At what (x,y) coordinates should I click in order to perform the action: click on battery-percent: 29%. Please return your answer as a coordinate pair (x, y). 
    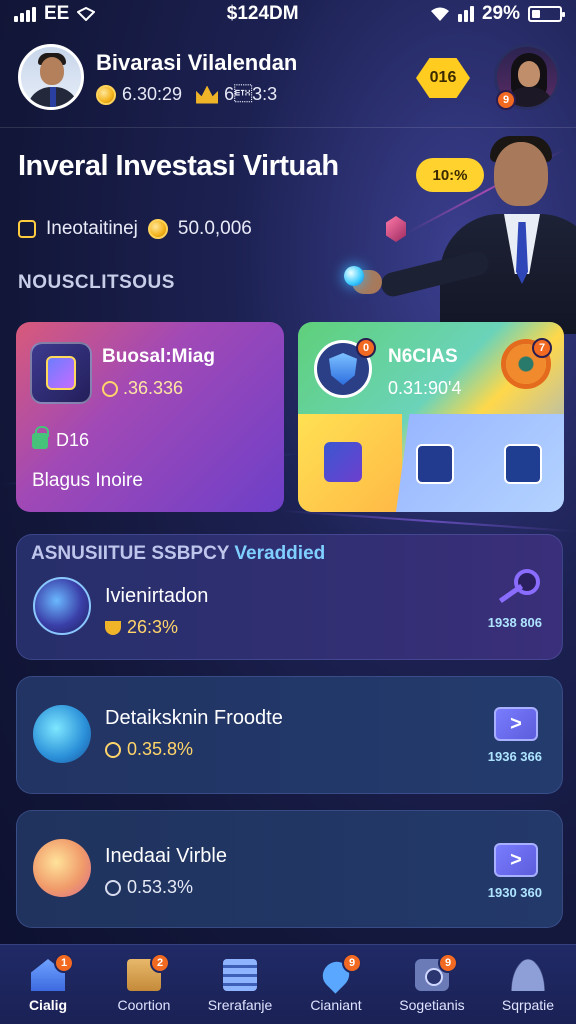
    Looking at the image, I should click on (500, 13).